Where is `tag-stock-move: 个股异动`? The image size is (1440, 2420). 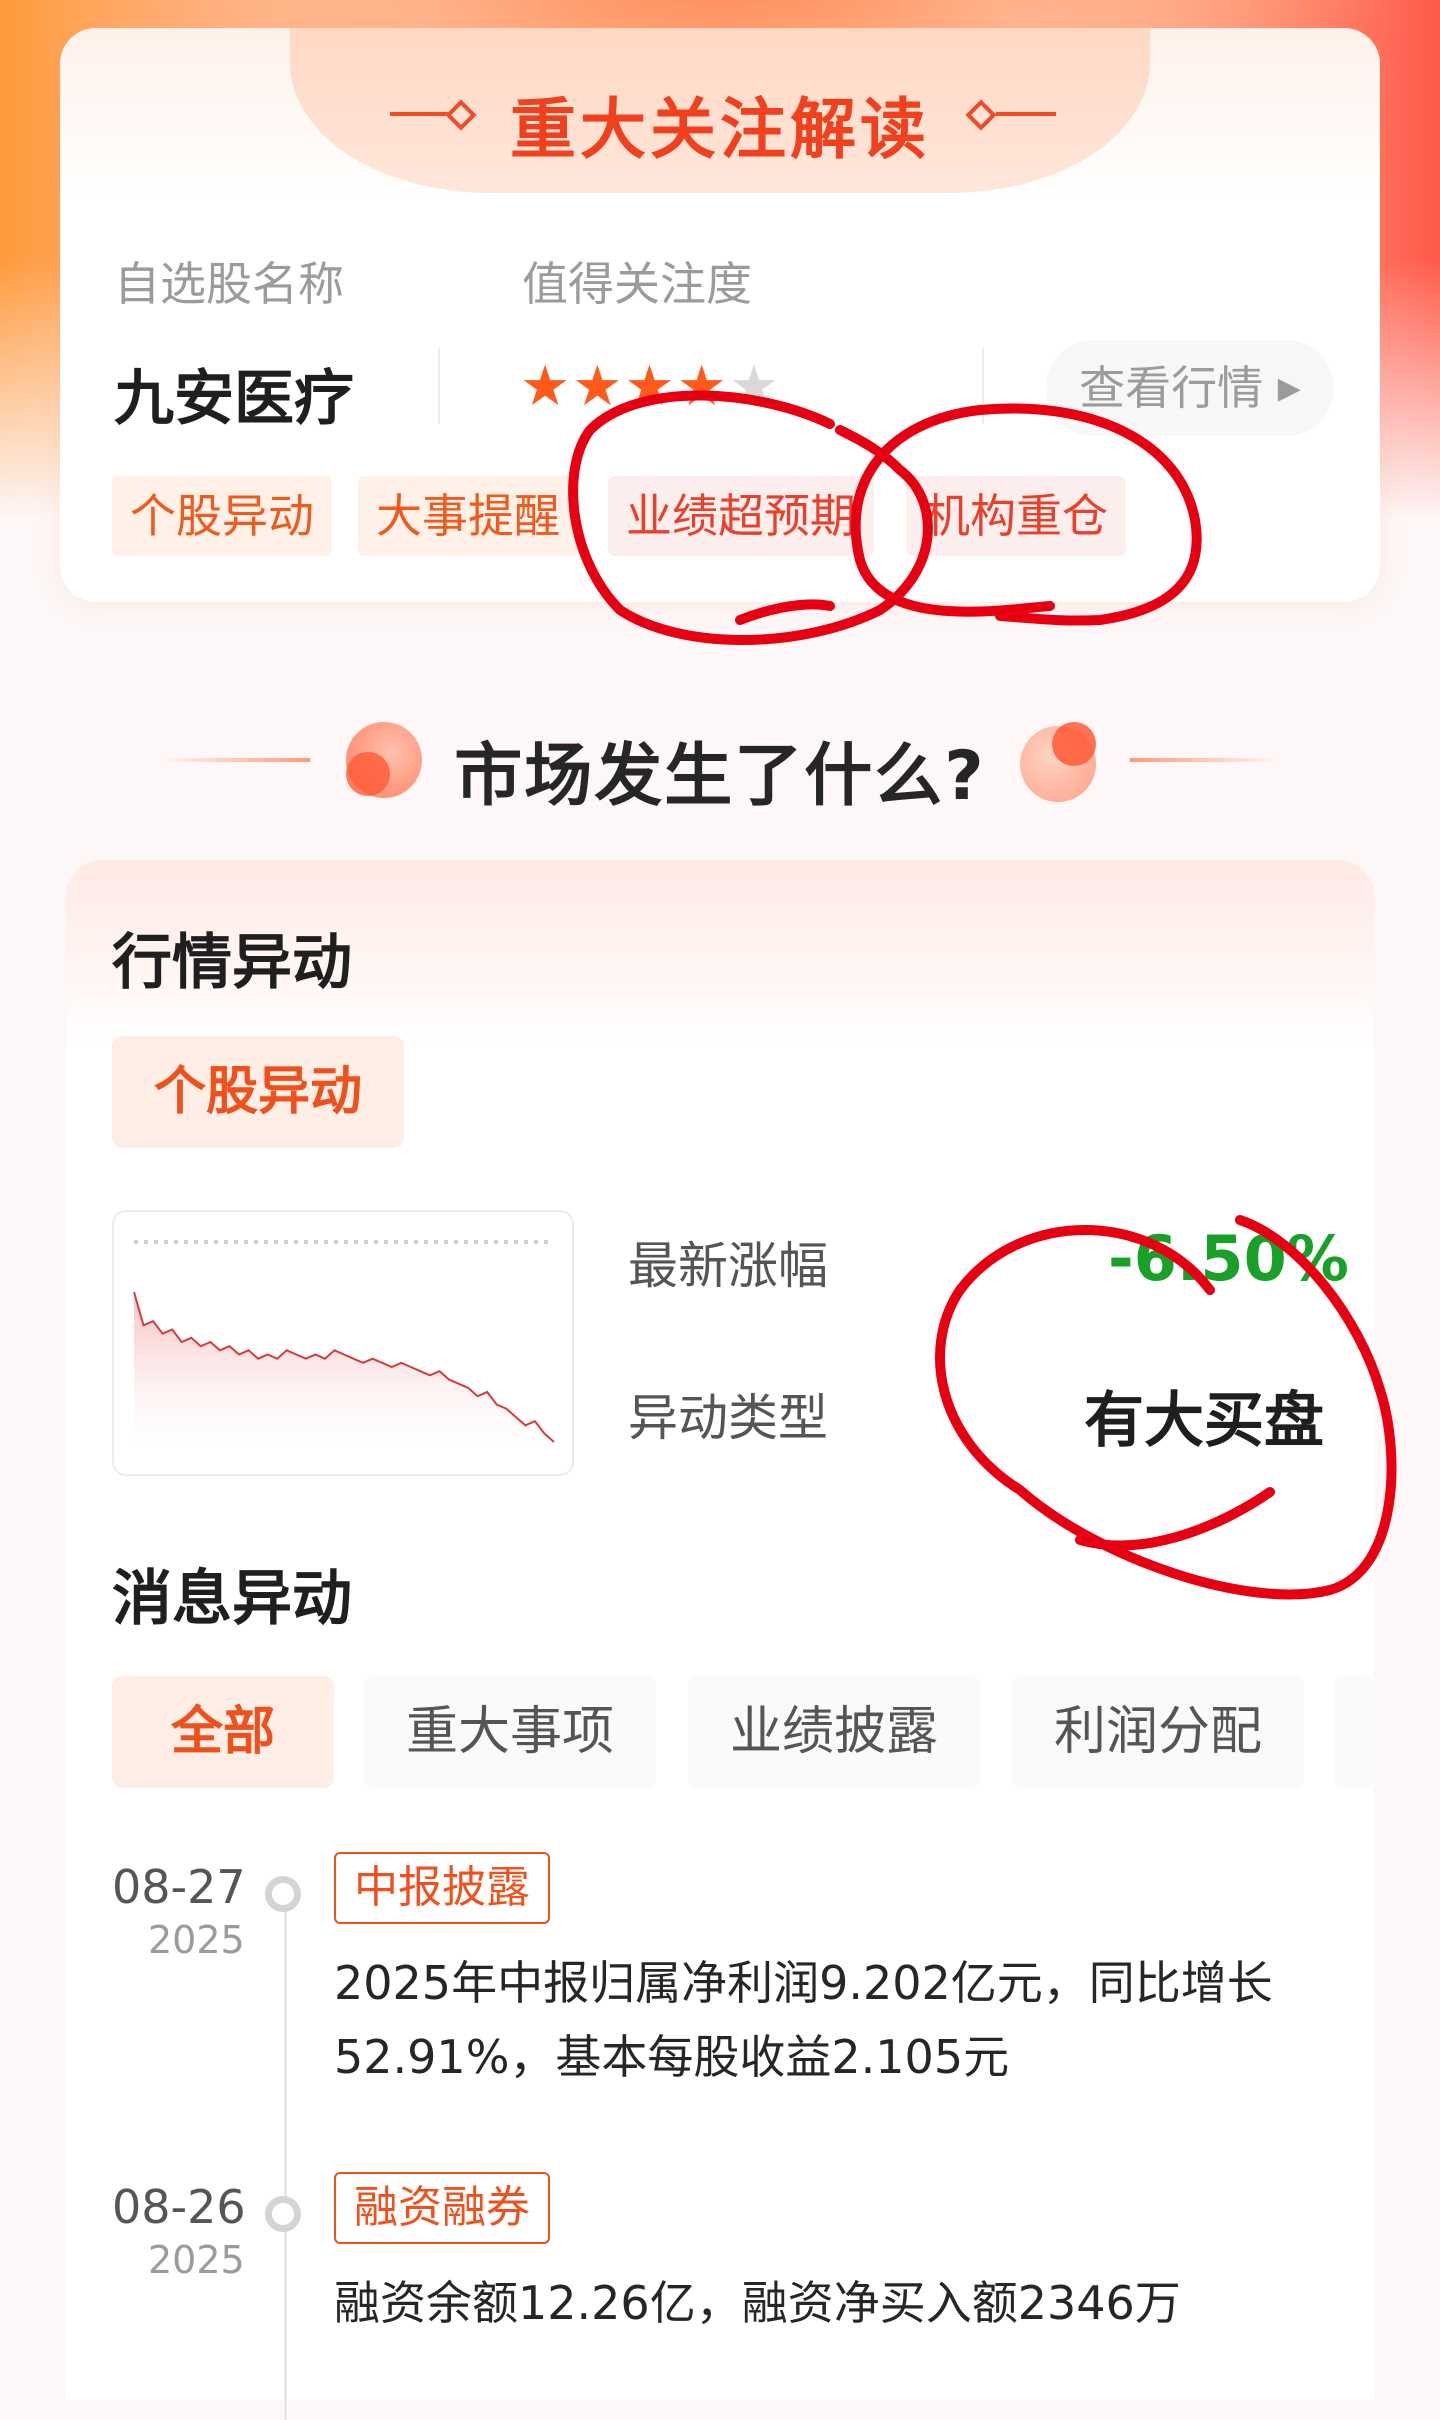 tag-stock-move: 个股异动 is located at coordinates (222, 516).